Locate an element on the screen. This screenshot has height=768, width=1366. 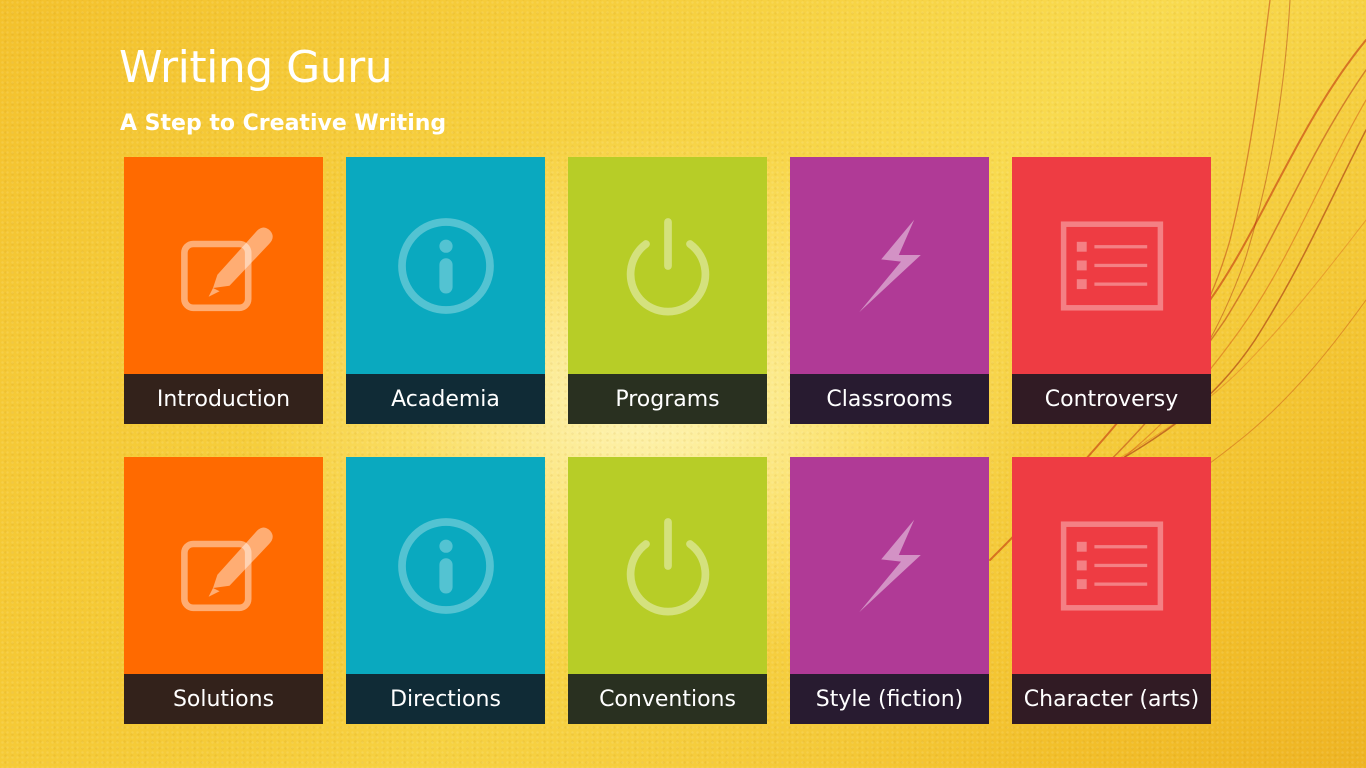
tile-label-bar: Programs is located at coordinates (667, 399).